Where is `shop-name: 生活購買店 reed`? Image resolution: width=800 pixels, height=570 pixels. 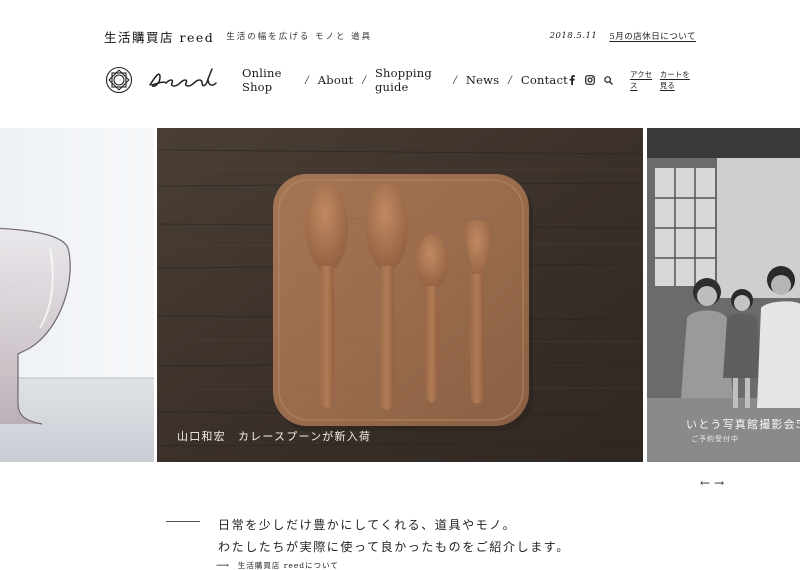 shop-name: 生活購買店 reed is located at coordinates (159, 37).